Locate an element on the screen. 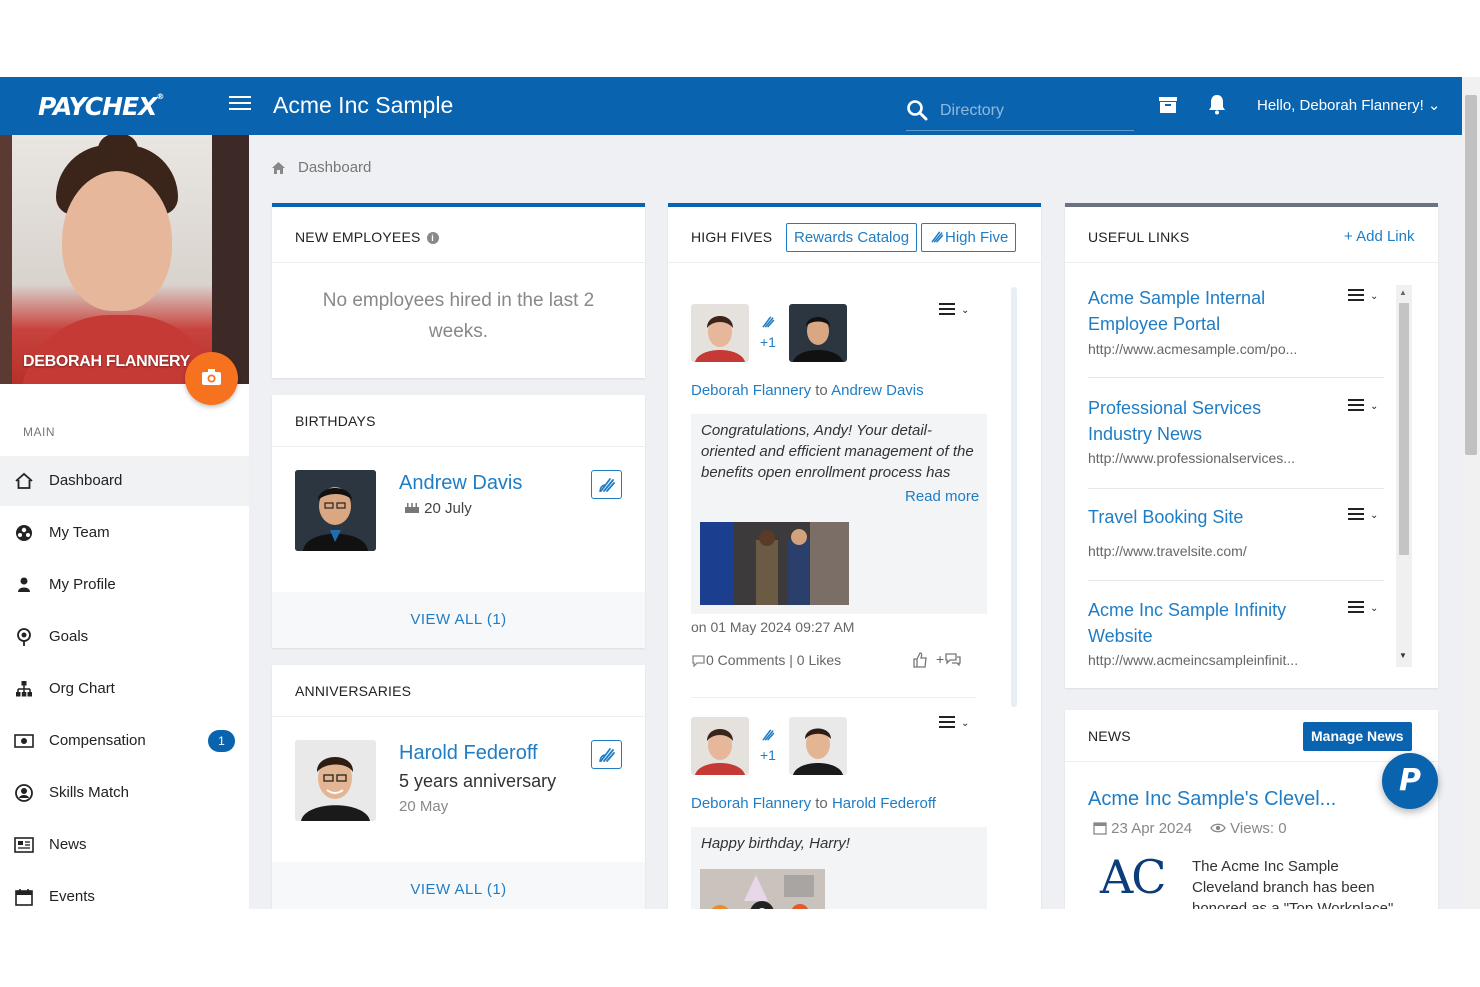  useful-link-url: http://www.travelsite.com/ is located at coordinates (1167, 551).